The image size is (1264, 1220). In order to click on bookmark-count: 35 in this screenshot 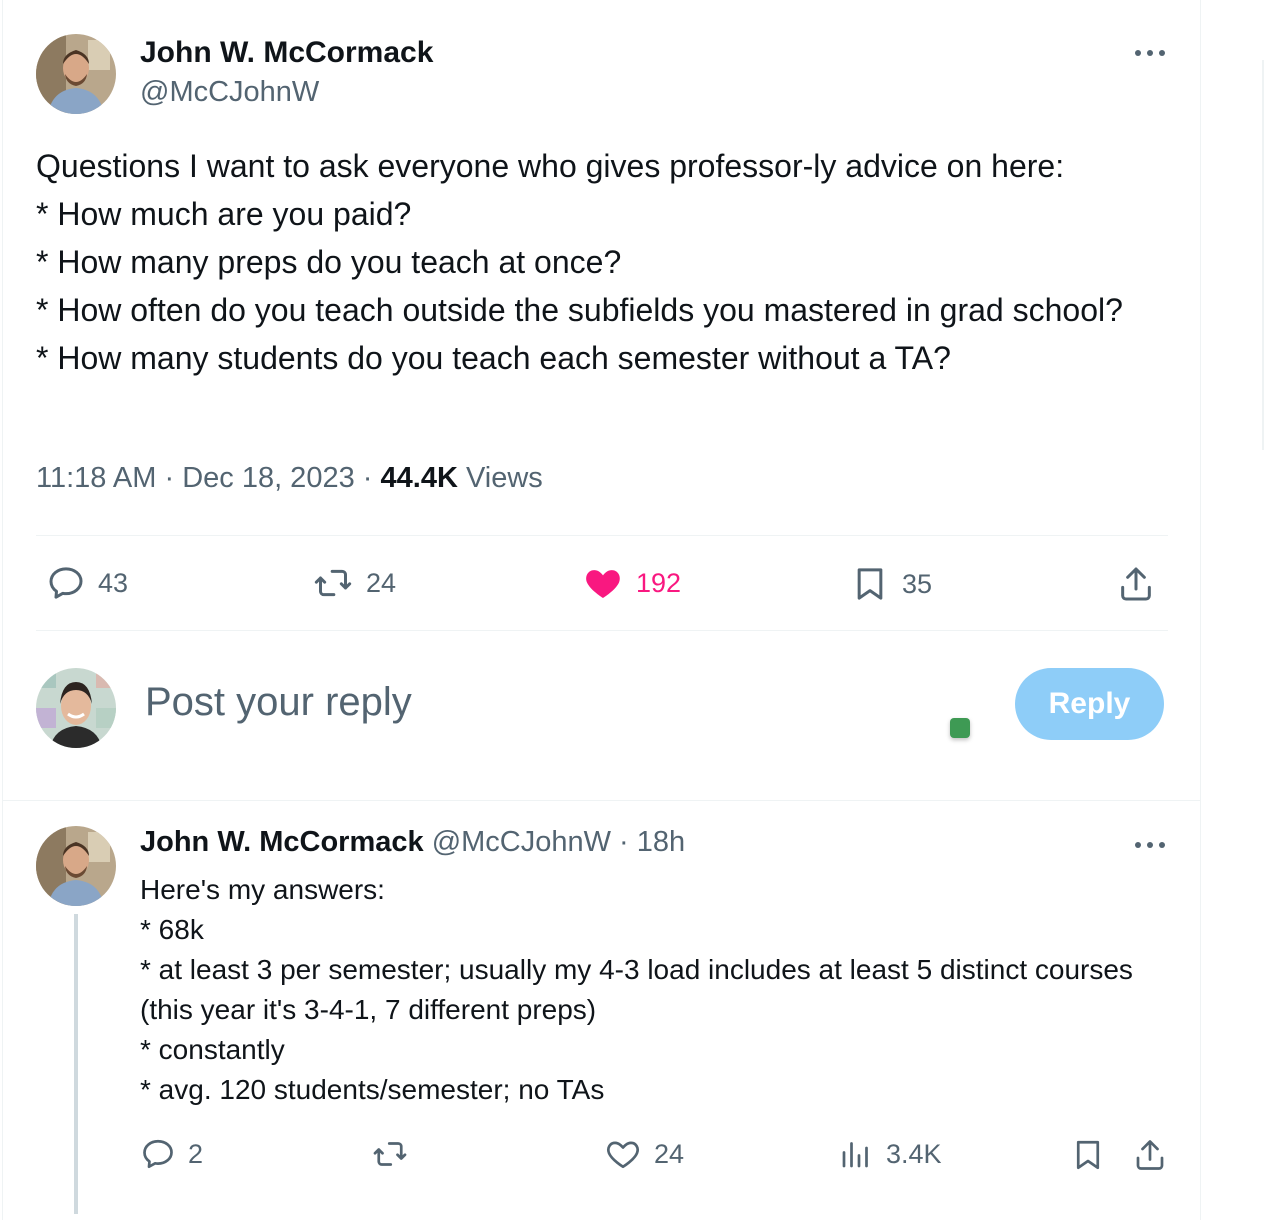, I will do `click(917, 583)`.